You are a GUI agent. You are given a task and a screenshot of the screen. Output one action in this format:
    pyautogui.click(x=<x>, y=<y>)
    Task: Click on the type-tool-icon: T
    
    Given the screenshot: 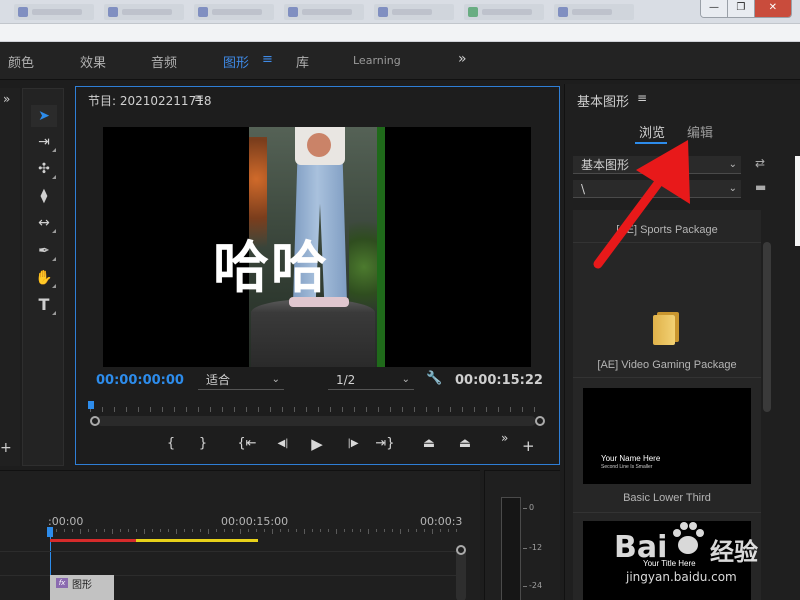 What is the action you would take?
    pyautogui.click(x=44, y=305)
    